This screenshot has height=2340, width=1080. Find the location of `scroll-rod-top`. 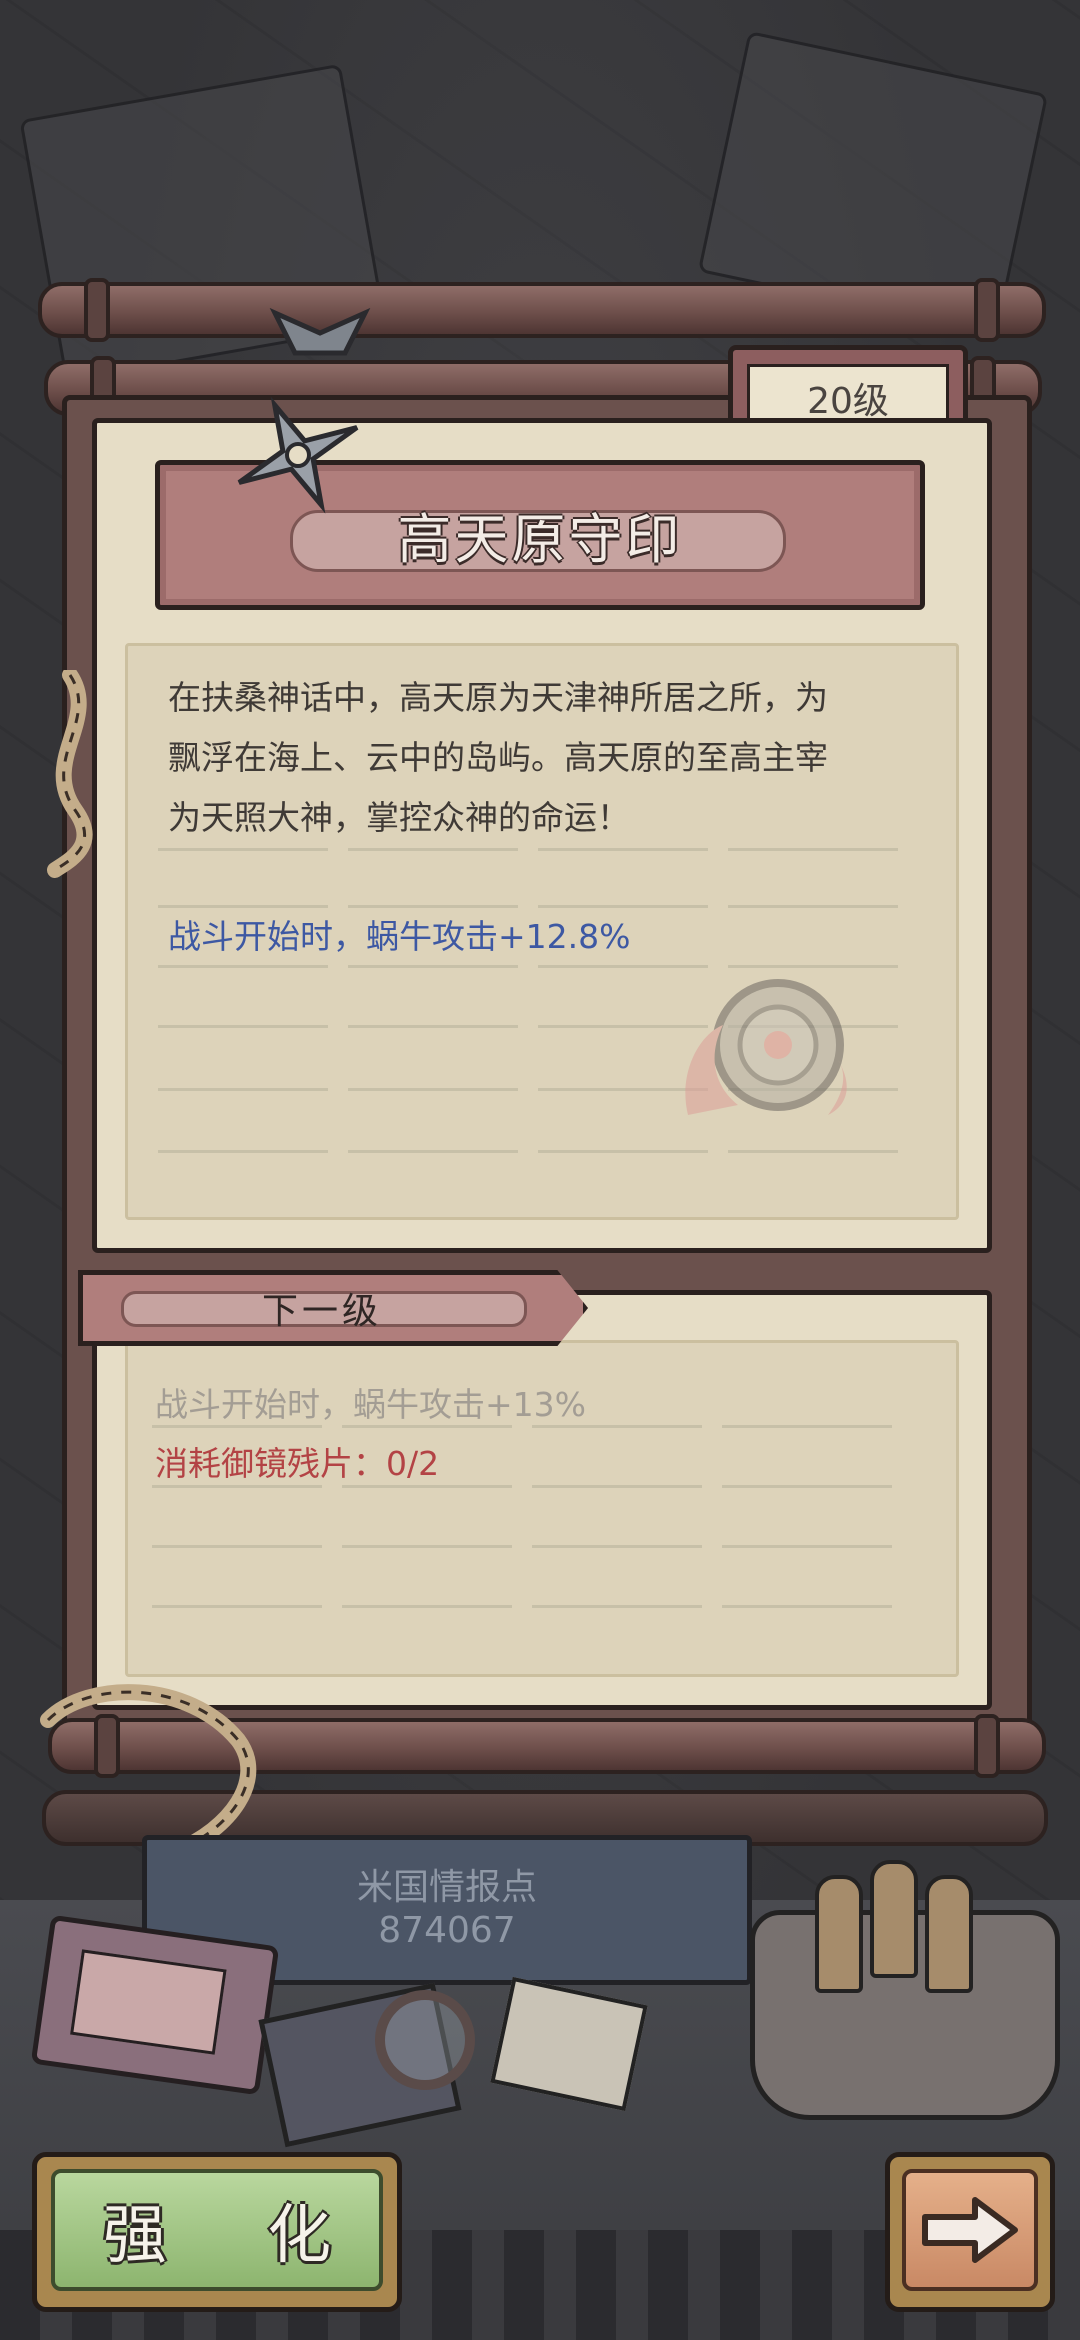

scroll-rod-top is located at coordinates (542, 310).